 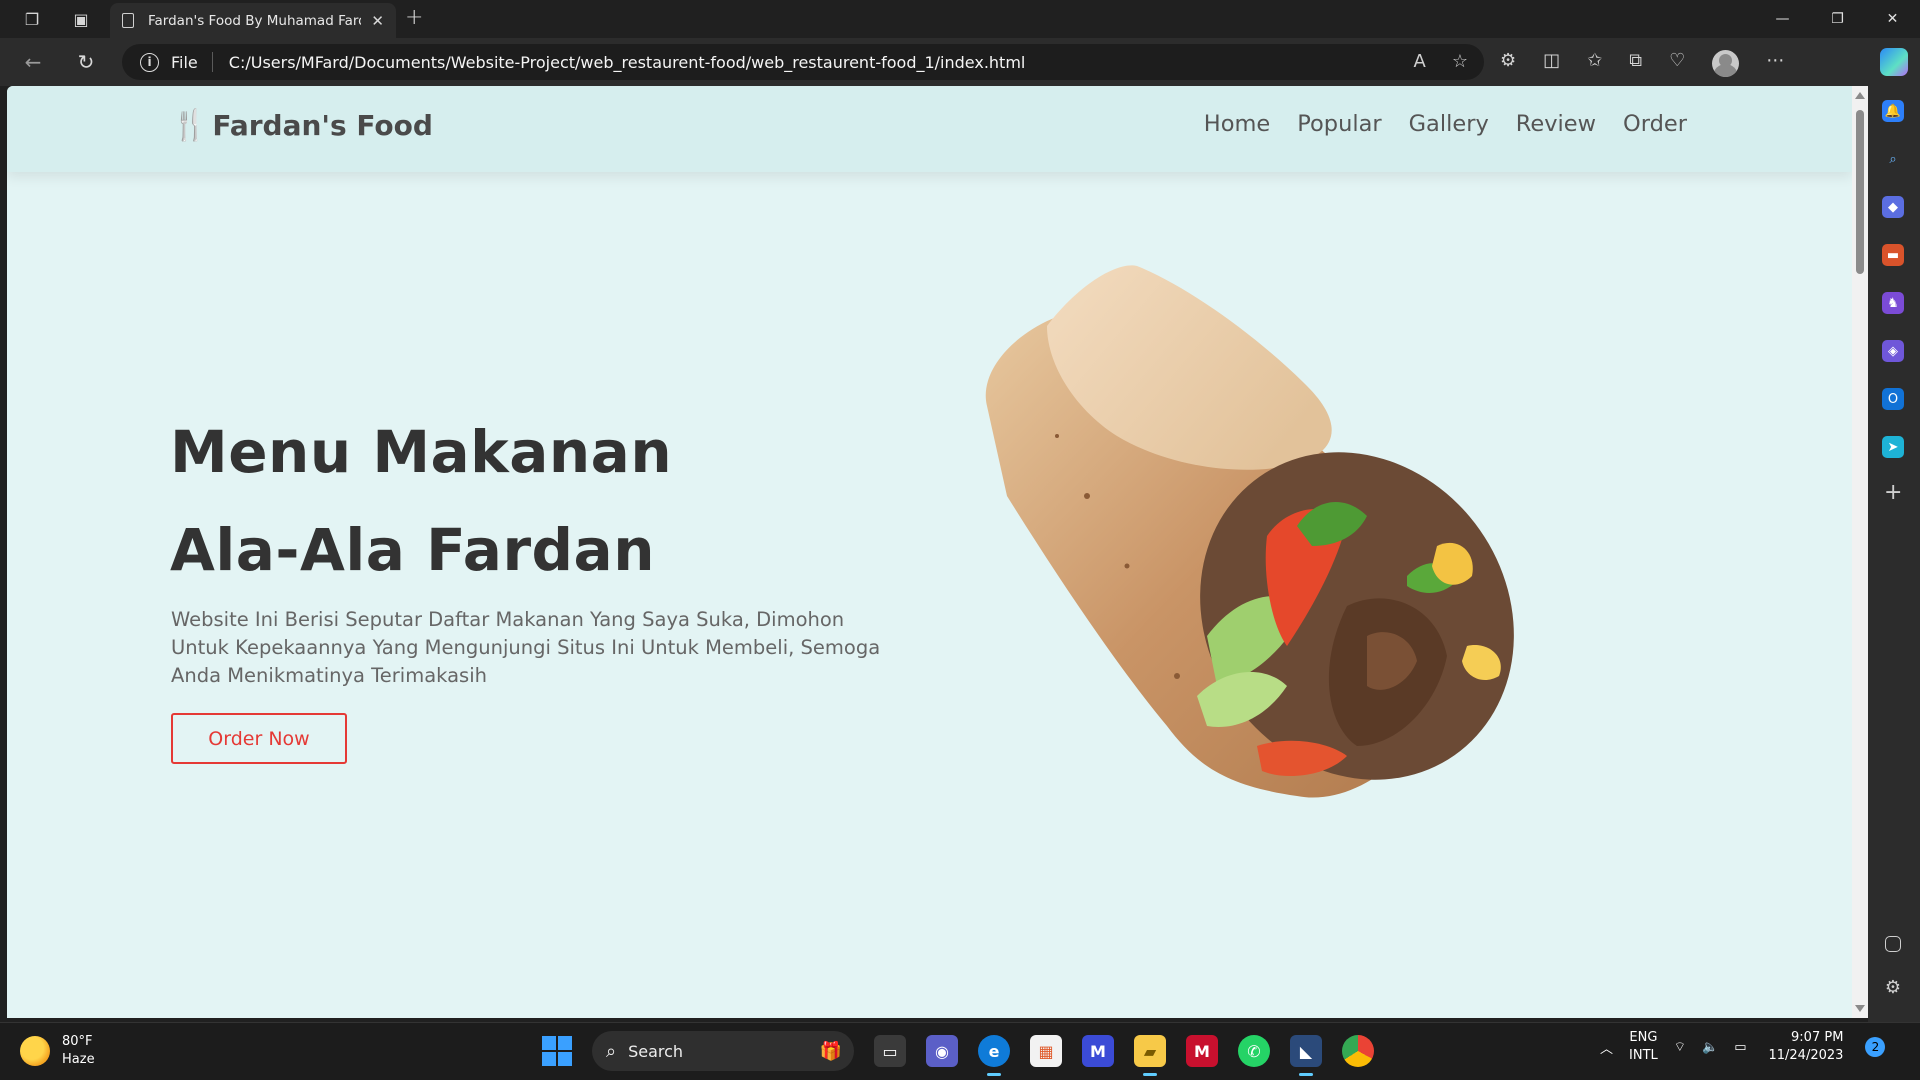 What do you see at coordinates (421, 452) in the screenshot?
I see `hero-title-line-1: Menu Makanan` at bounding box center [421, 452].